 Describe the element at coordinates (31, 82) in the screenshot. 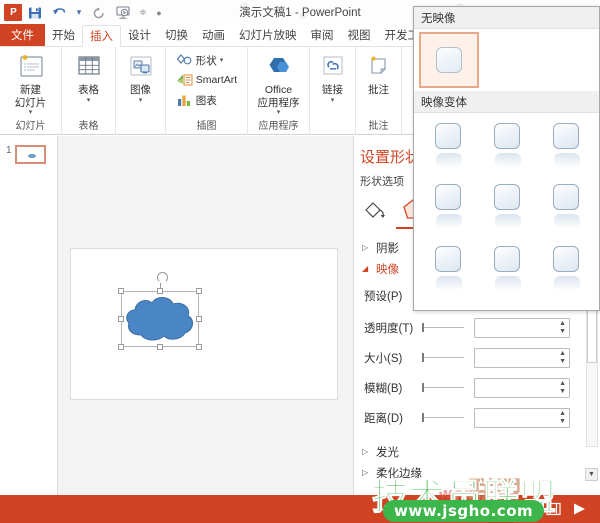

I see `new-slide-button: 新建 幻灯片 ▾` at that location.